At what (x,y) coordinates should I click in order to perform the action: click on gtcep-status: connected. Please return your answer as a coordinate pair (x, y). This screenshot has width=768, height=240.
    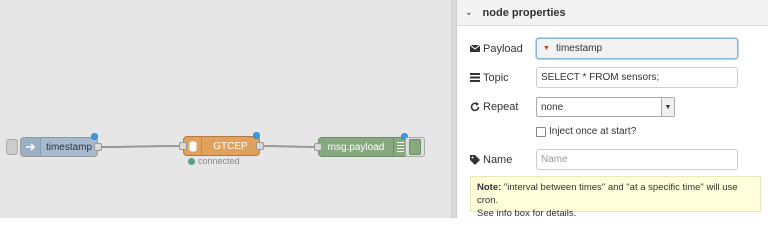
    Looking at the image, I should click on (214, 161).